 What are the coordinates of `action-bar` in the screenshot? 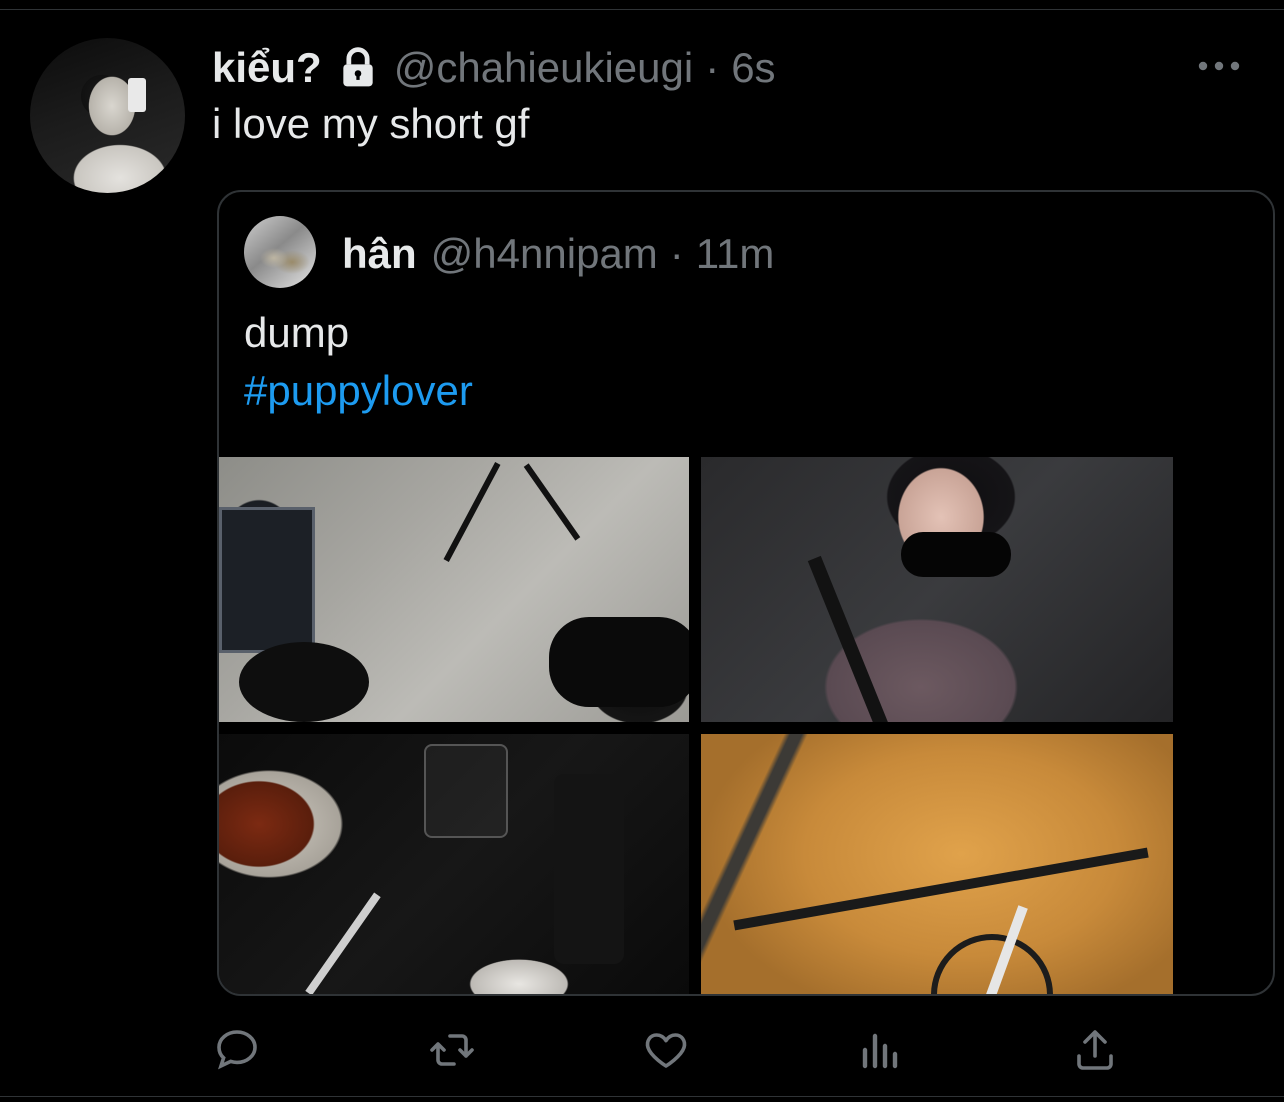 It's located at (642, 1050).